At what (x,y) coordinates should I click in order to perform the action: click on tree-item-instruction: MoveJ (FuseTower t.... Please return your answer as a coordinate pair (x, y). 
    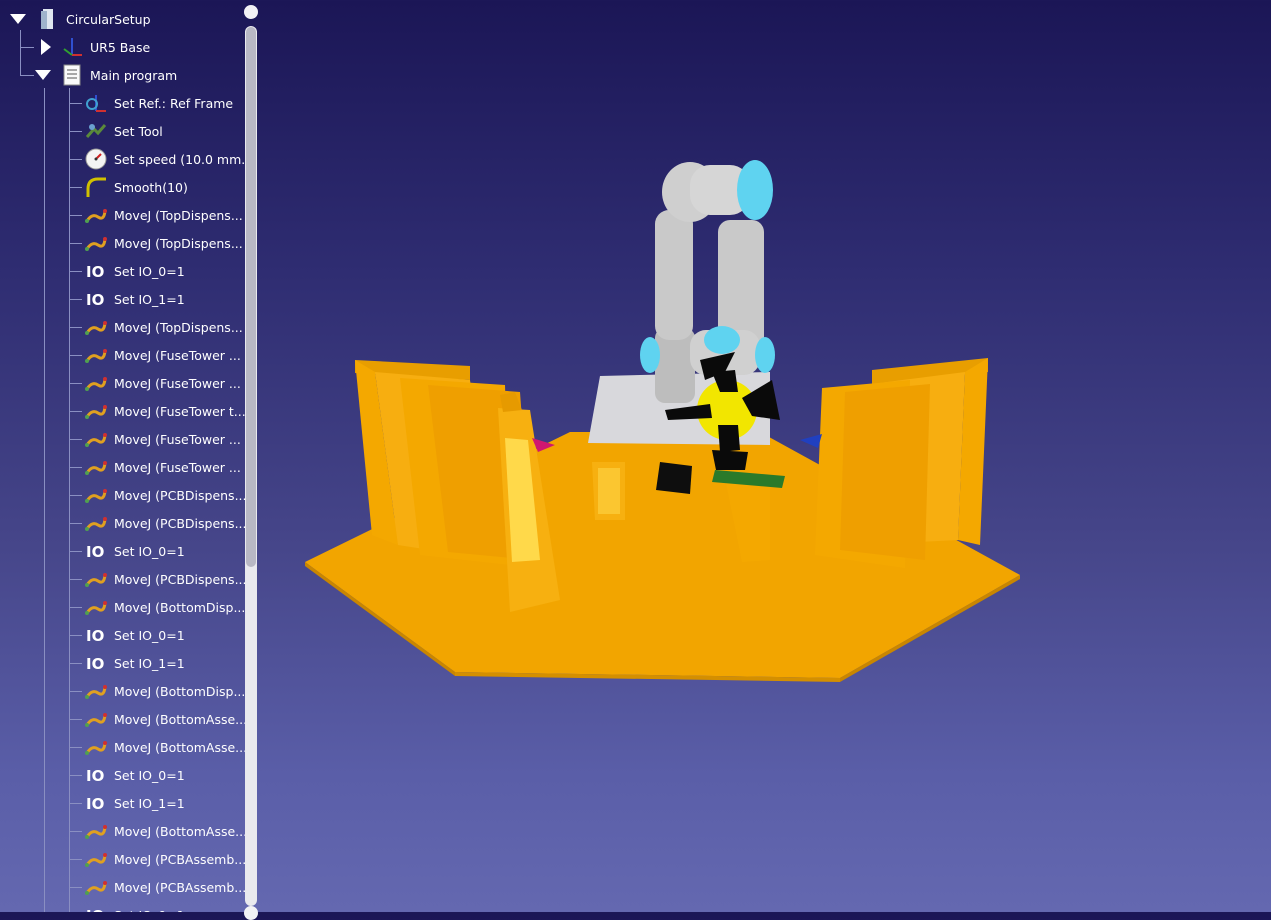
    Looking at the image, I should click on (165, 411).